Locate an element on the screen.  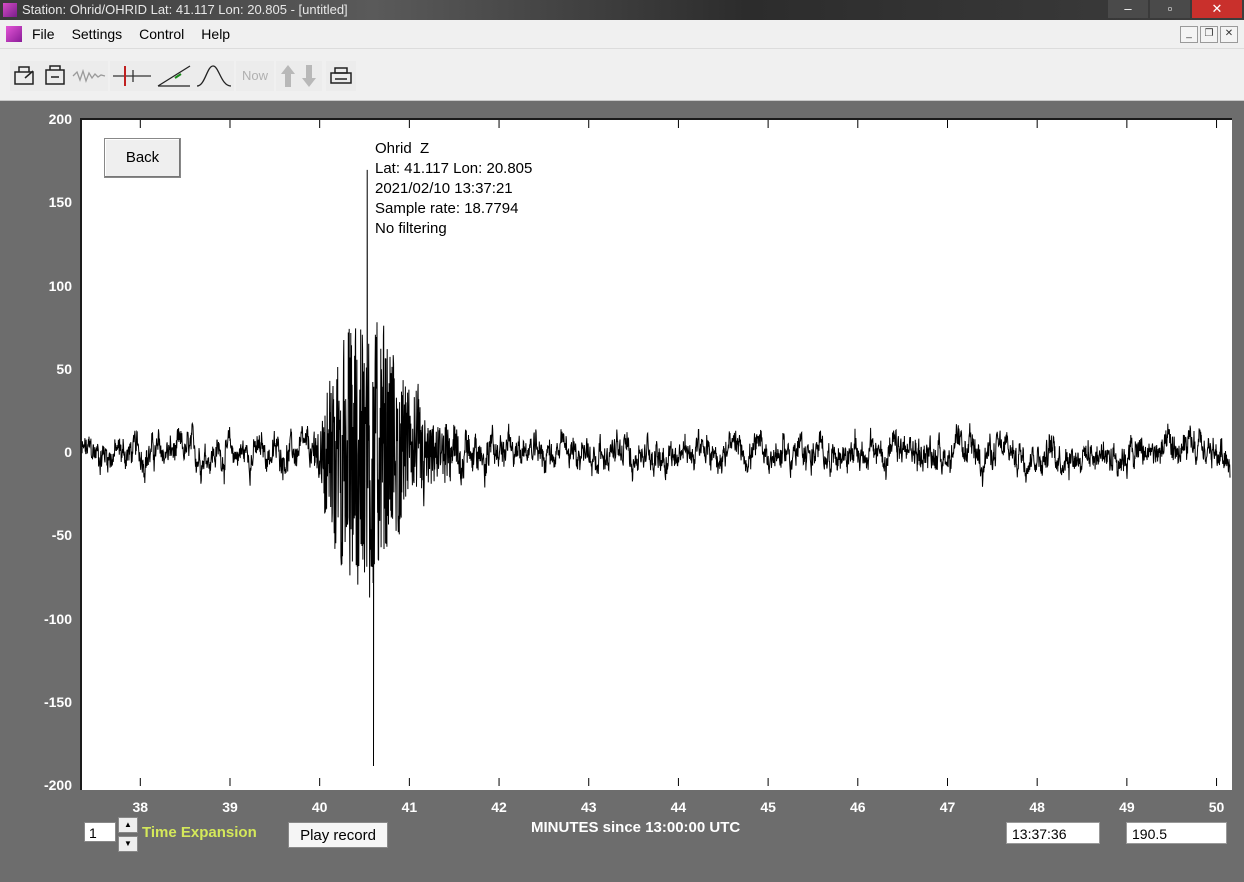
x-tick-label: 48 is located at coordinates (1037, 807).